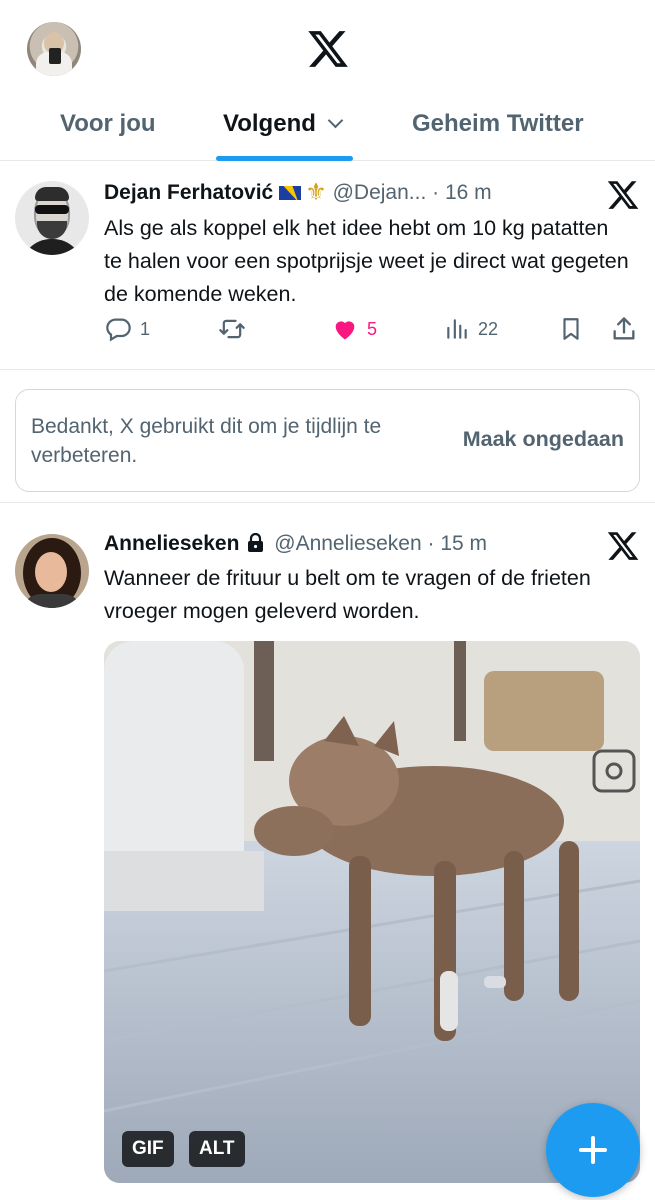  I want to click on share-icon, so click(624, 328).